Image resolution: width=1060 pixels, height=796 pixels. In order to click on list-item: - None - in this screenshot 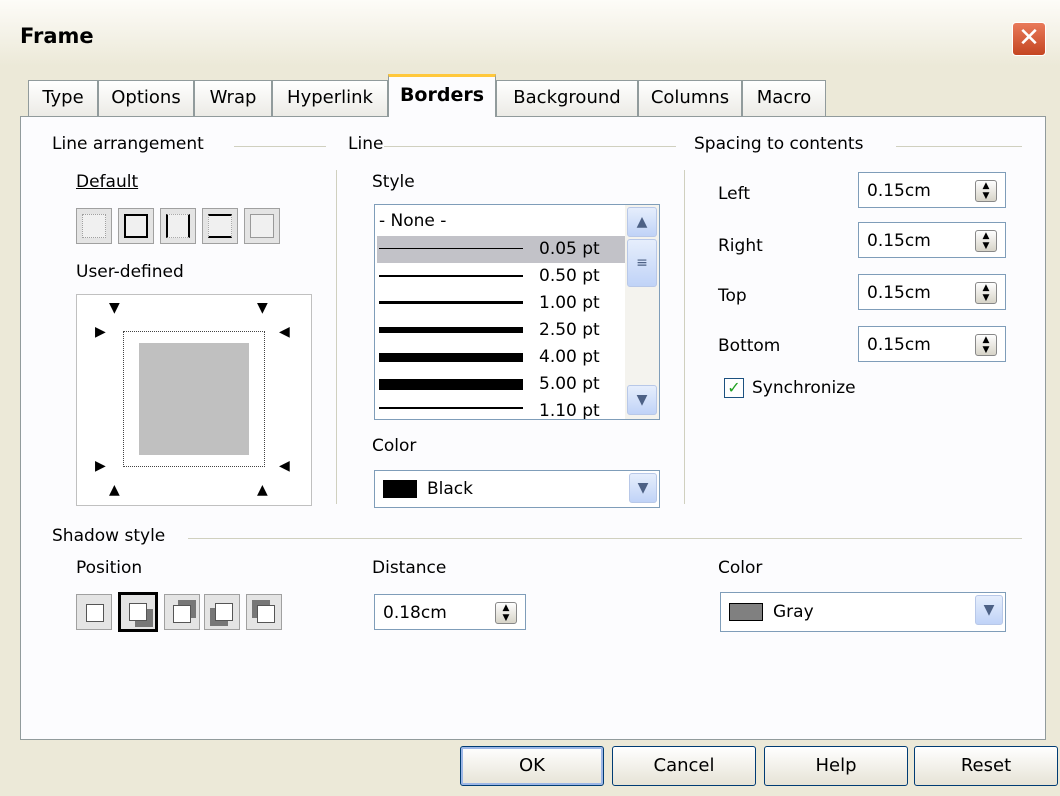, I will do `click(502, 222)`.